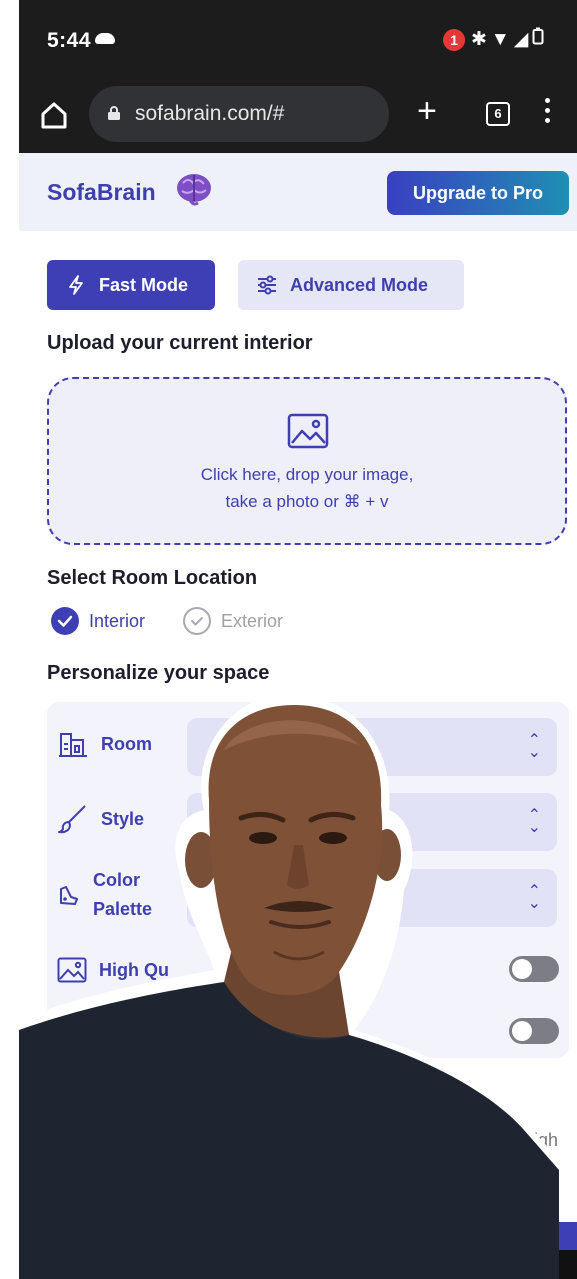  I want to click on system-status-icons: ✱▼◢, so click(507, 39).